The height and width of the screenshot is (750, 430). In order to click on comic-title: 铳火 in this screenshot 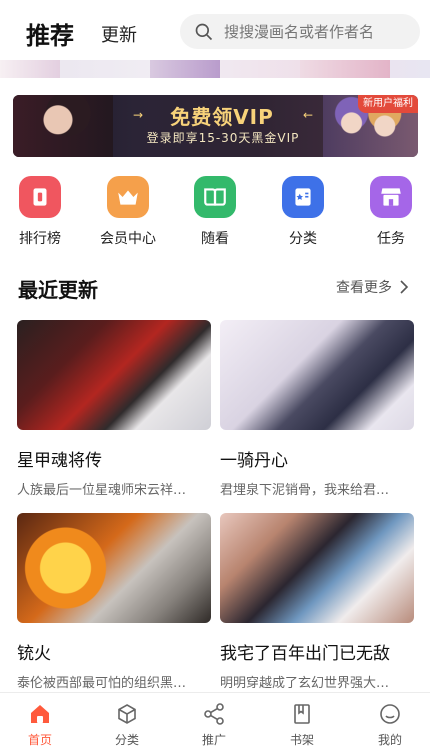, I will do `click(34, 654)`.